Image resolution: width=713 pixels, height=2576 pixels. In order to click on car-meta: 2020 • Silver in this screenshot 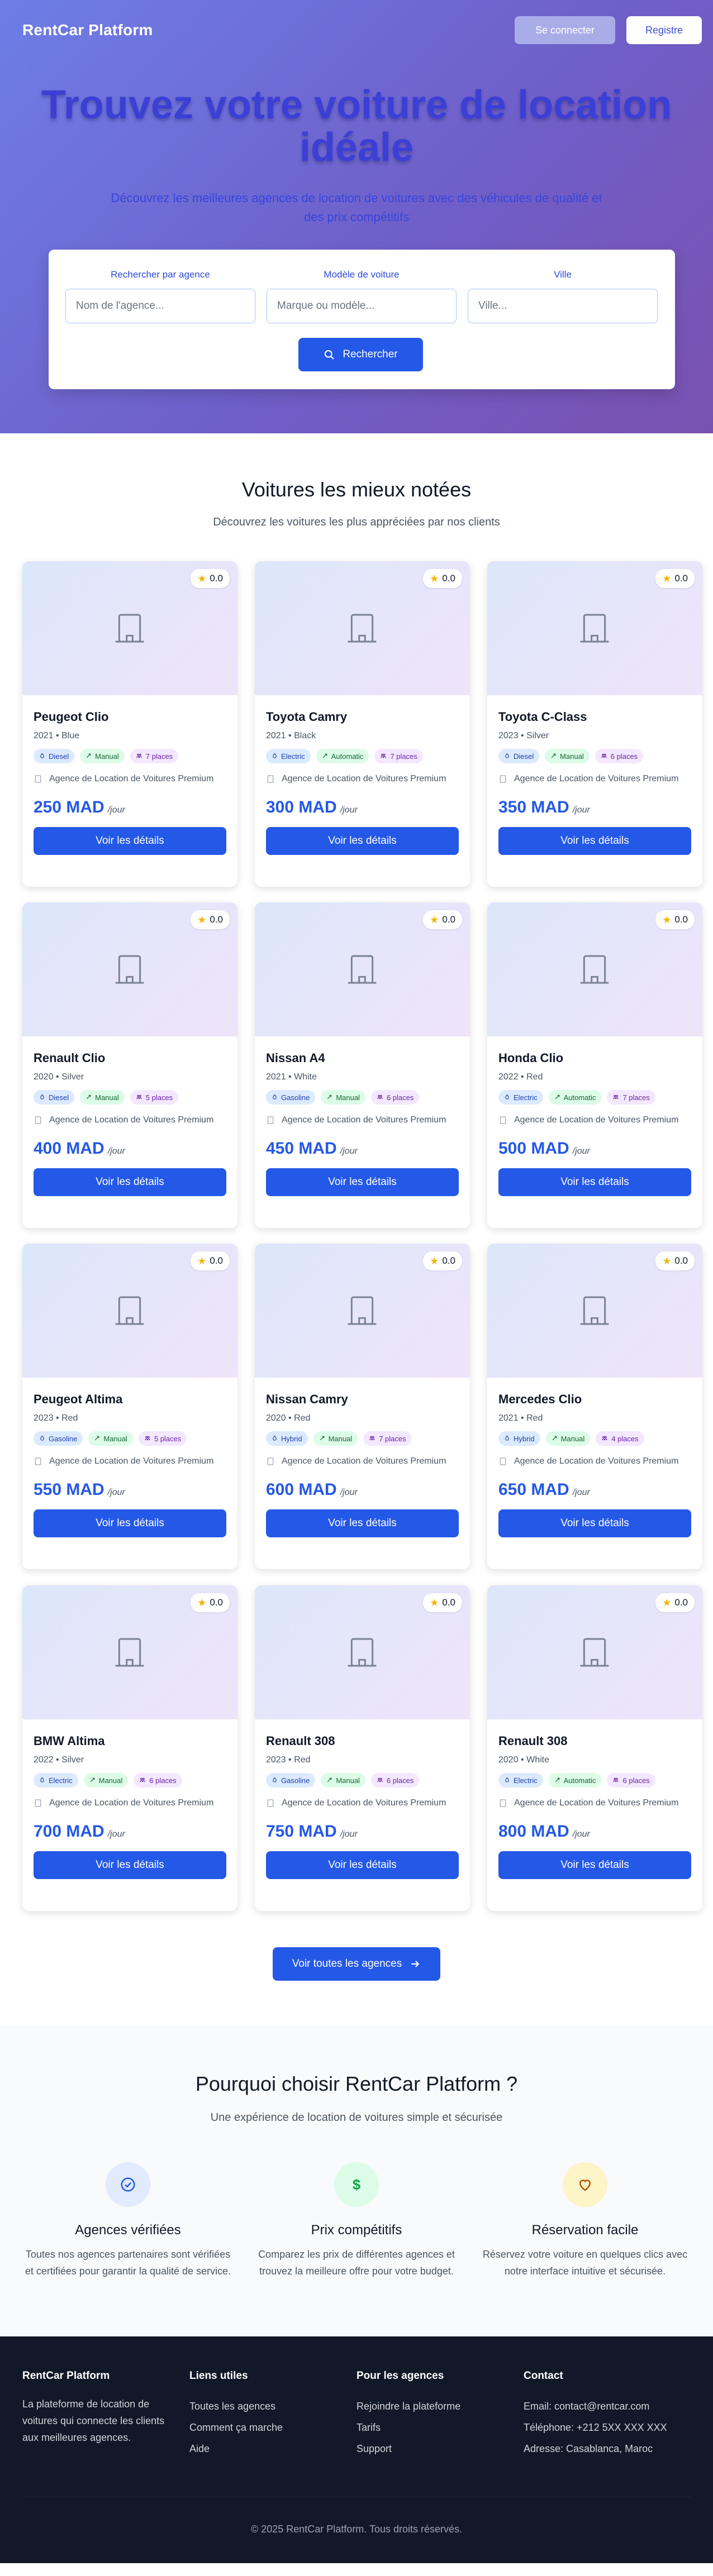, I will do `click(59, 1077)`.